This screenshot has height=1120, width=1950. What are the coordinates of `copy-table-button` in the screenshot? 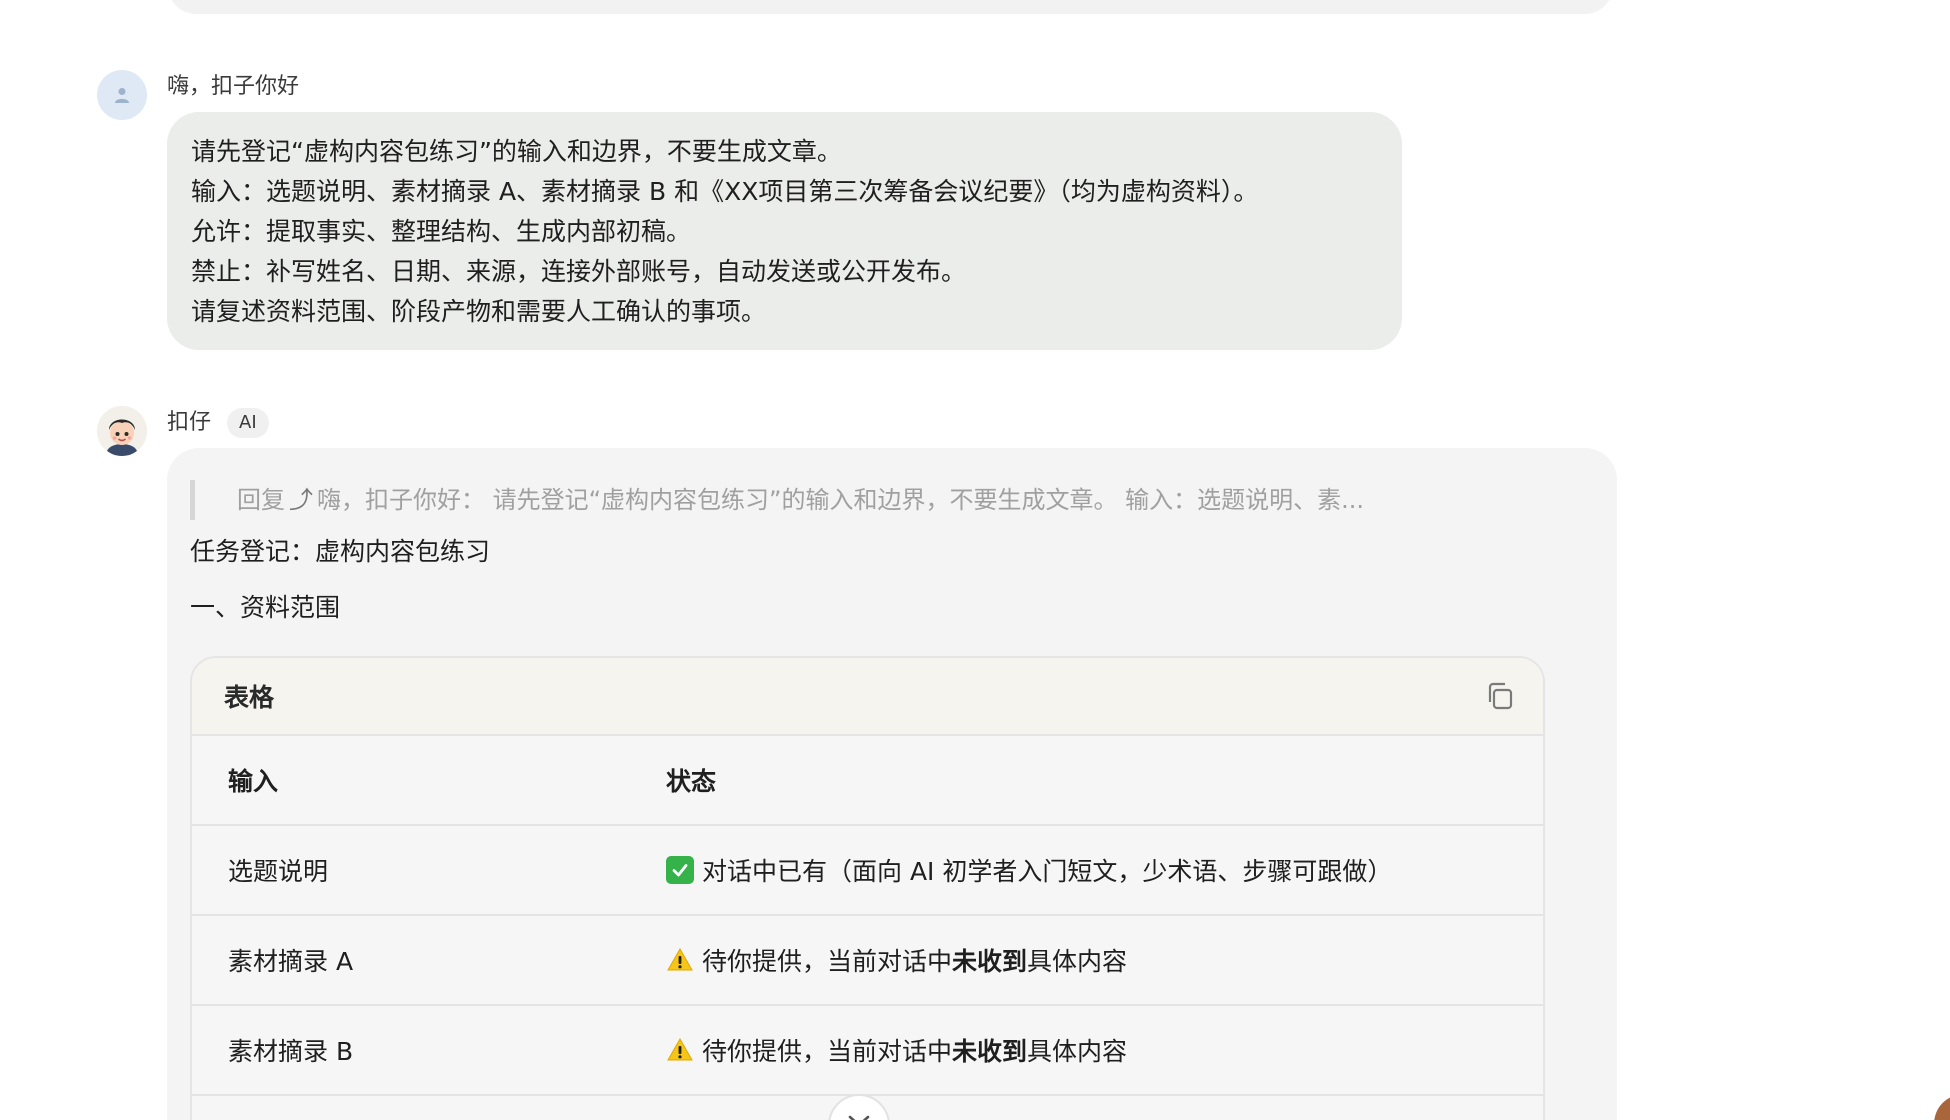 It's located at (1500, 696).